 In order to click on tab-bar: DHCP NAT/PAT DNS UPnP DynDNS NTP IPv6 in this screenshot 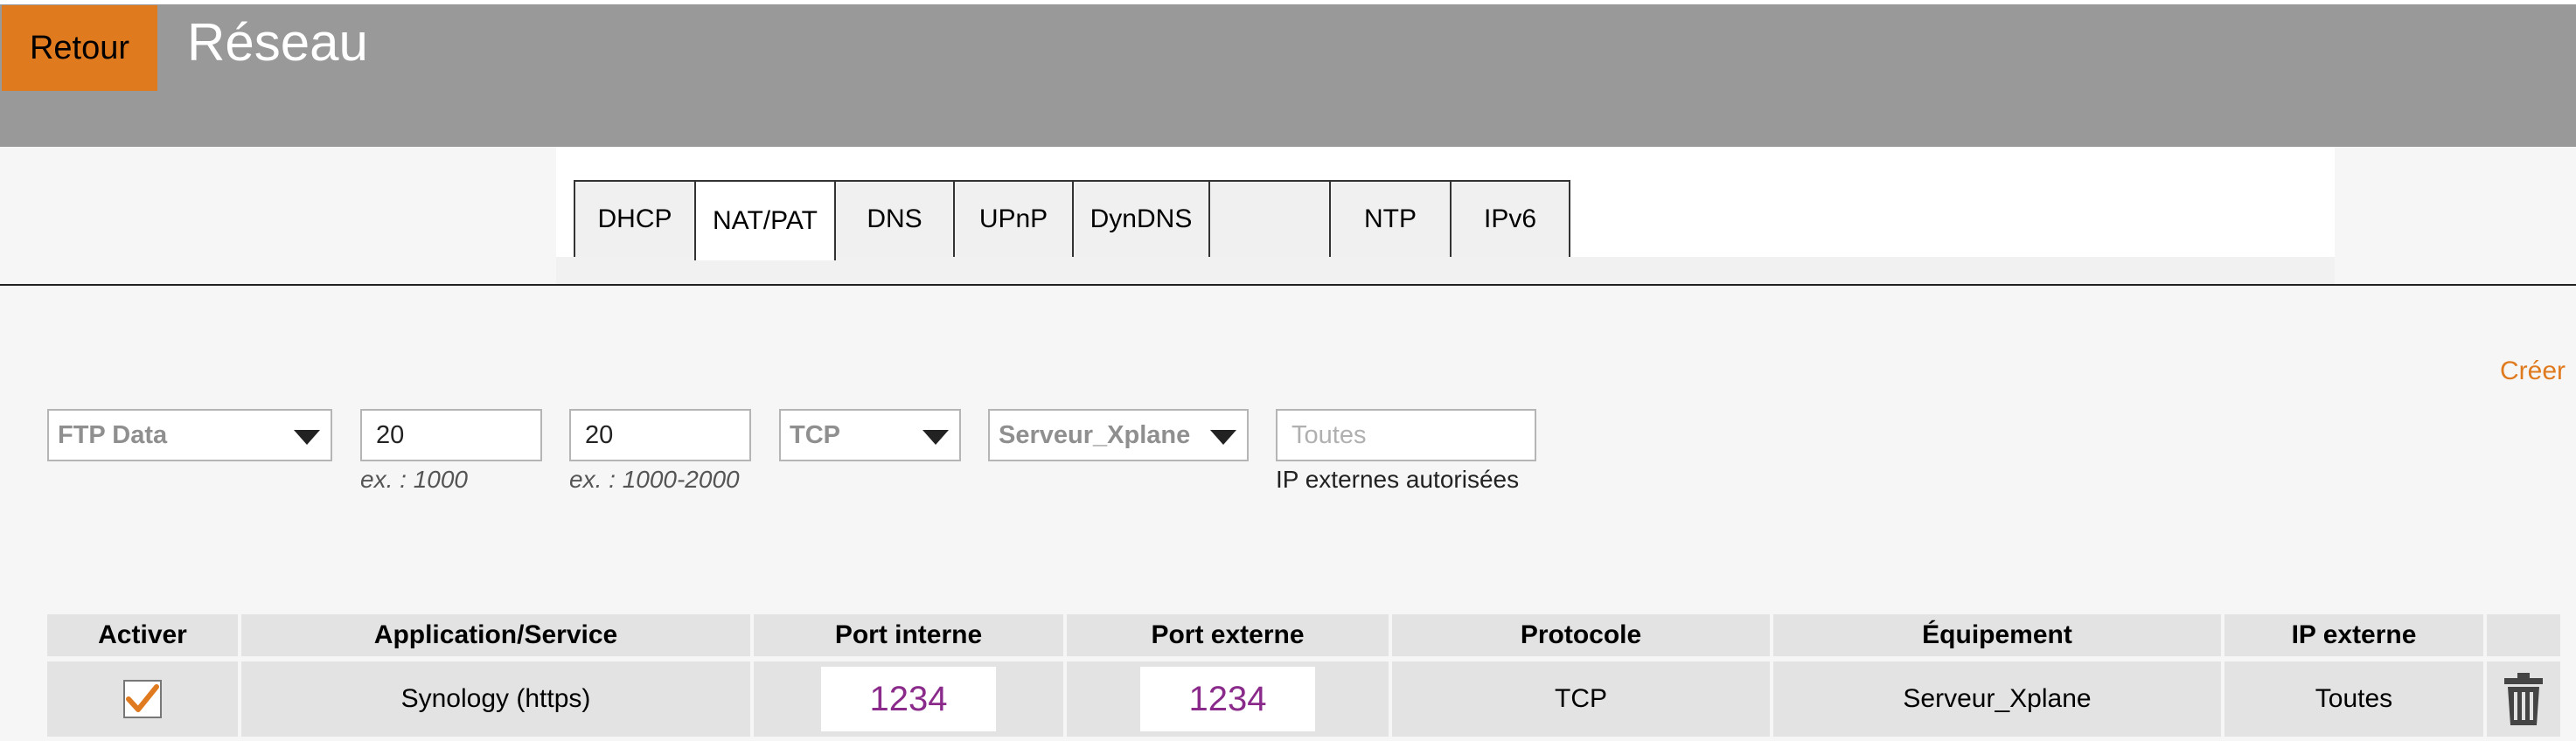, I will do `click(1072, 220)`.